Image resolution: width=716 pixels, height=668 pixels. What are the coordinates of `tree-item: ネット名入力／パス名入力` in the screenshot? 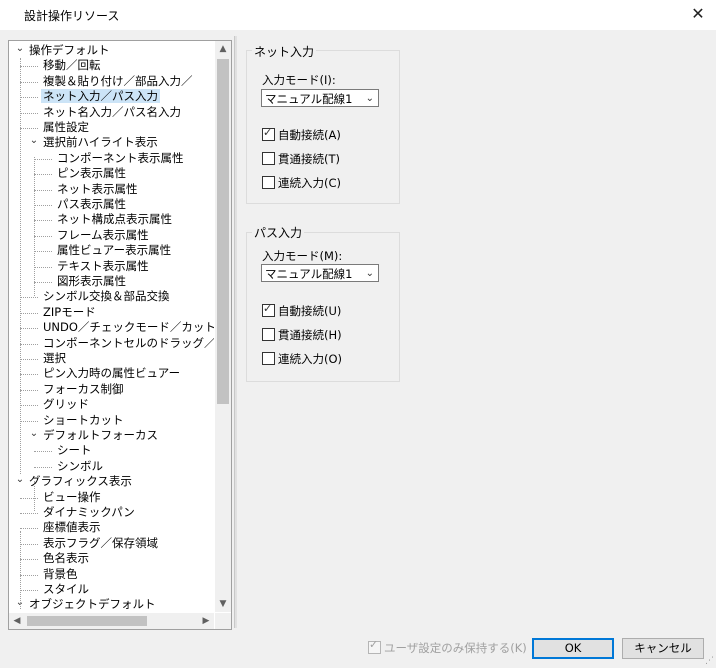 It's located at (112, 112).